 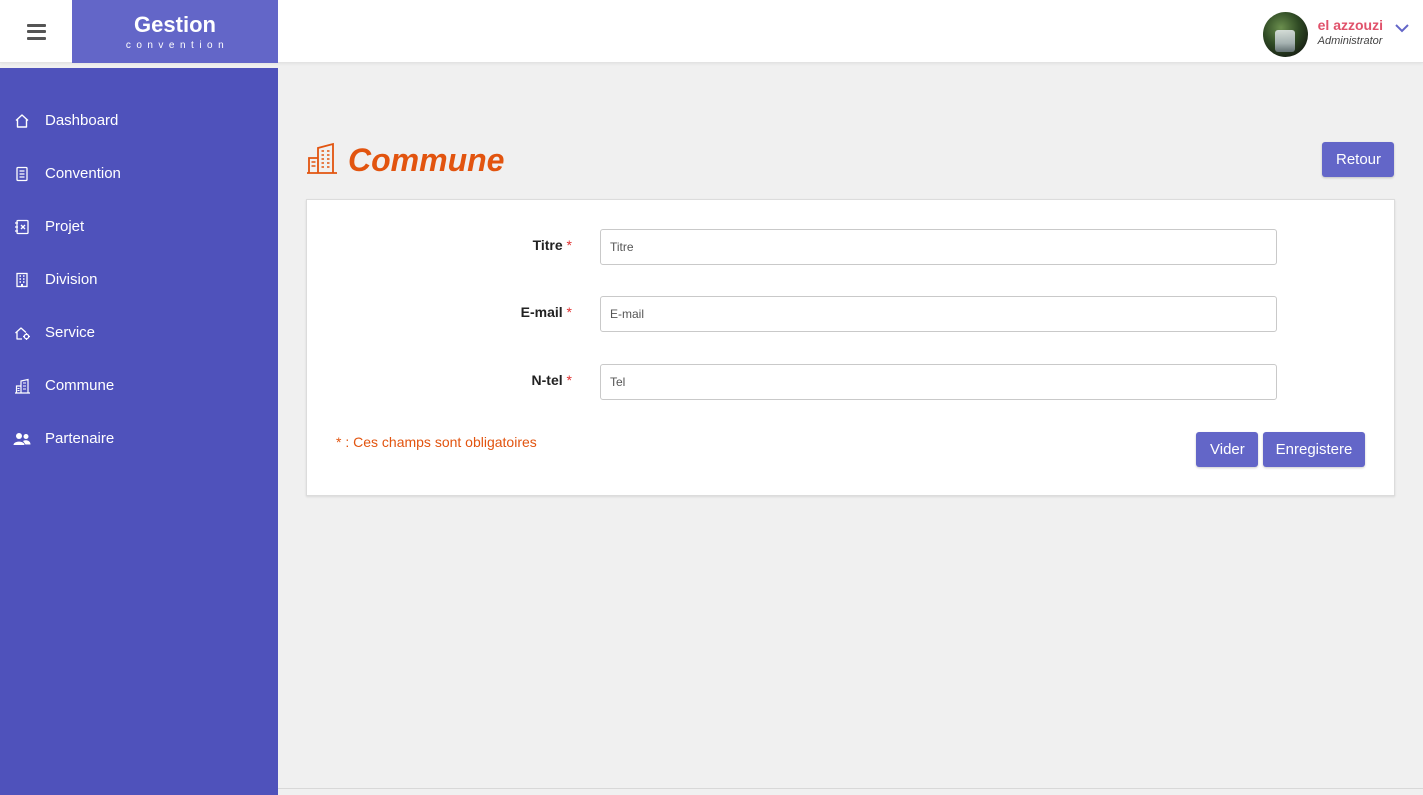 What do you see at coordinates (1350, 25) in the screenshot?
I see `user-name: el azzouzi` at bounding box center [1350, 25].